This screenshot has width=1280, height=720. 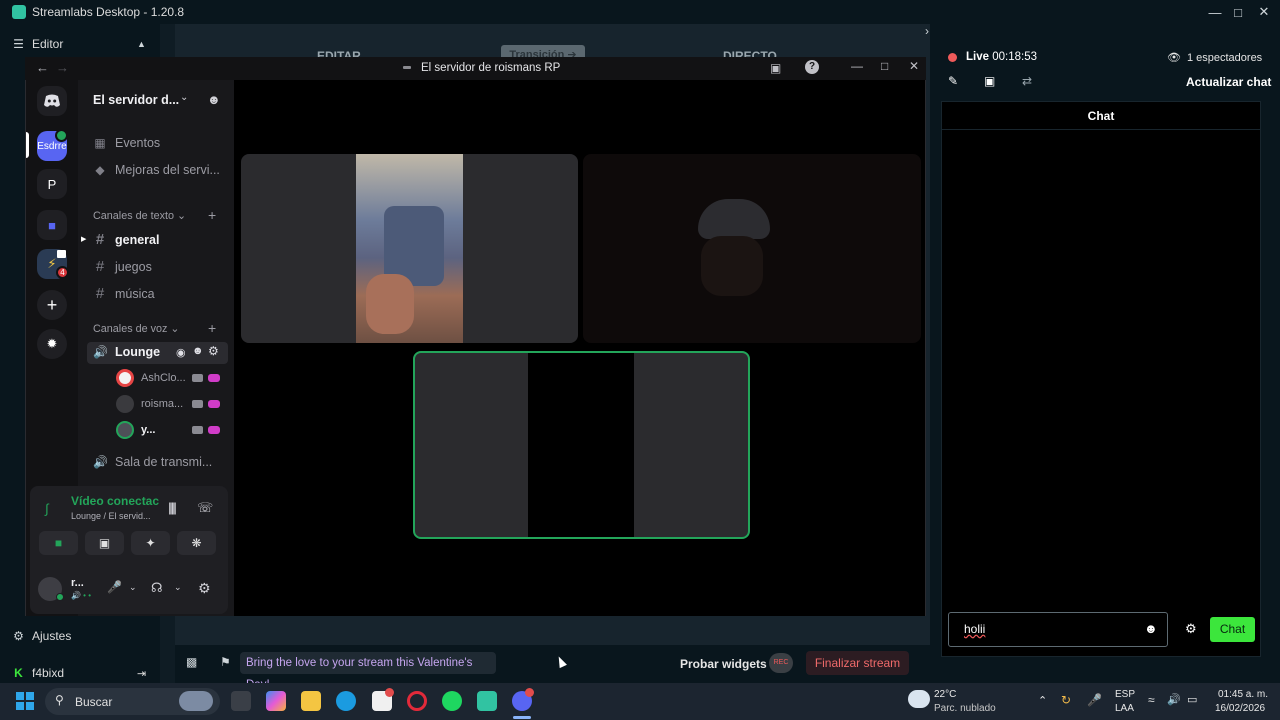 I want to click on discord-close-icon: ✕, so click(x=914, y=66).